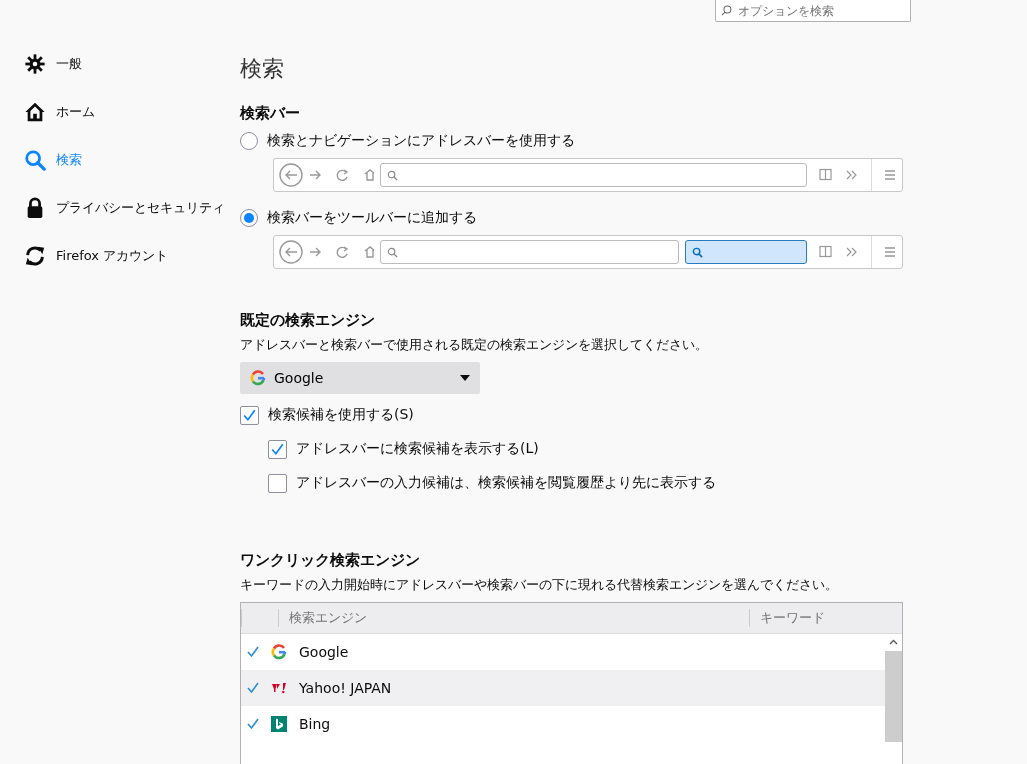  What do you see at coordinates (270, 113) in the screenshot?
I see `section-heading: 検索バー` at bounding box center [270, 113].